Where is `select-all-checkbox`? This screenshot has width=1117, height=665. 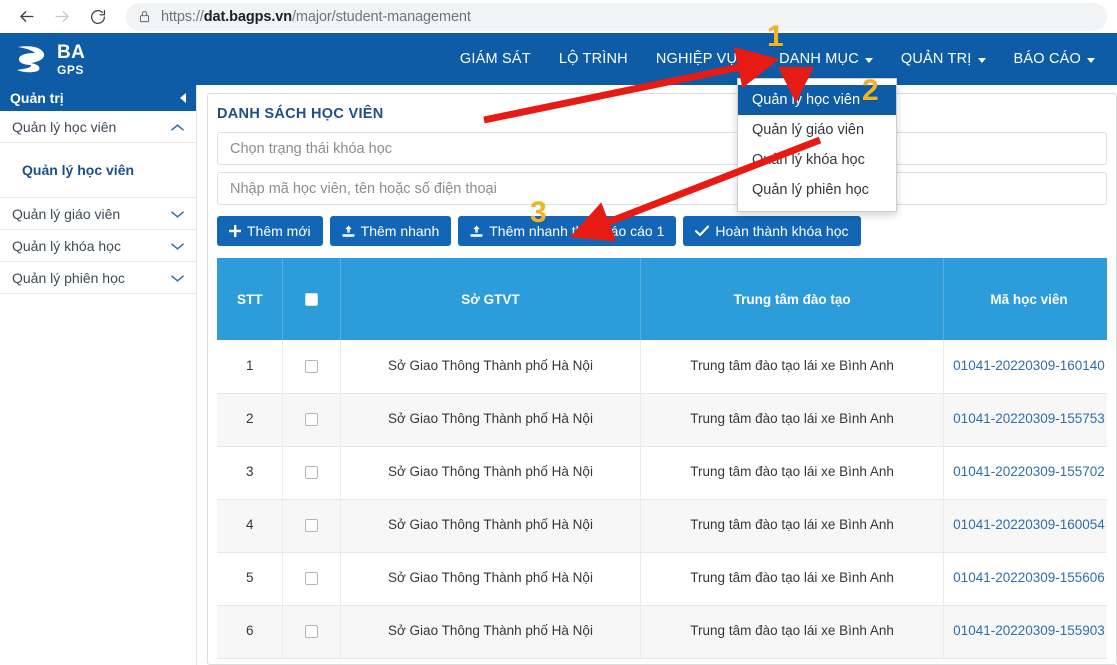 select-all-checkbox is located at coordinates (312, 300).